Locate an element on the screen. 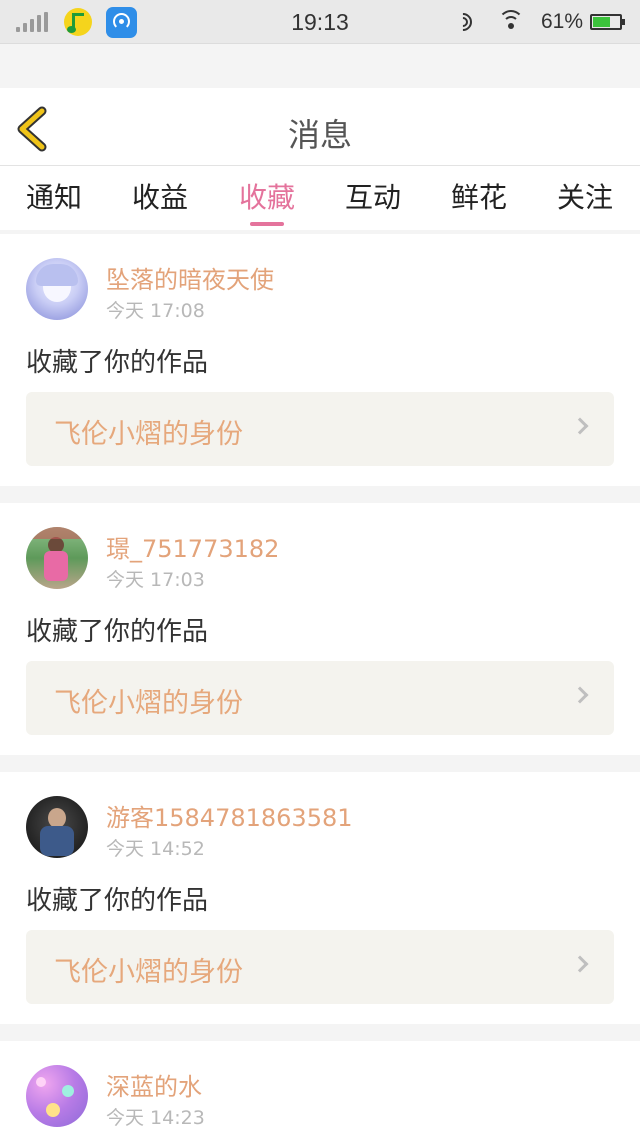 The image size is (640, 1138). status-bar: 19:13 61% is located at coordinates (320, 22).